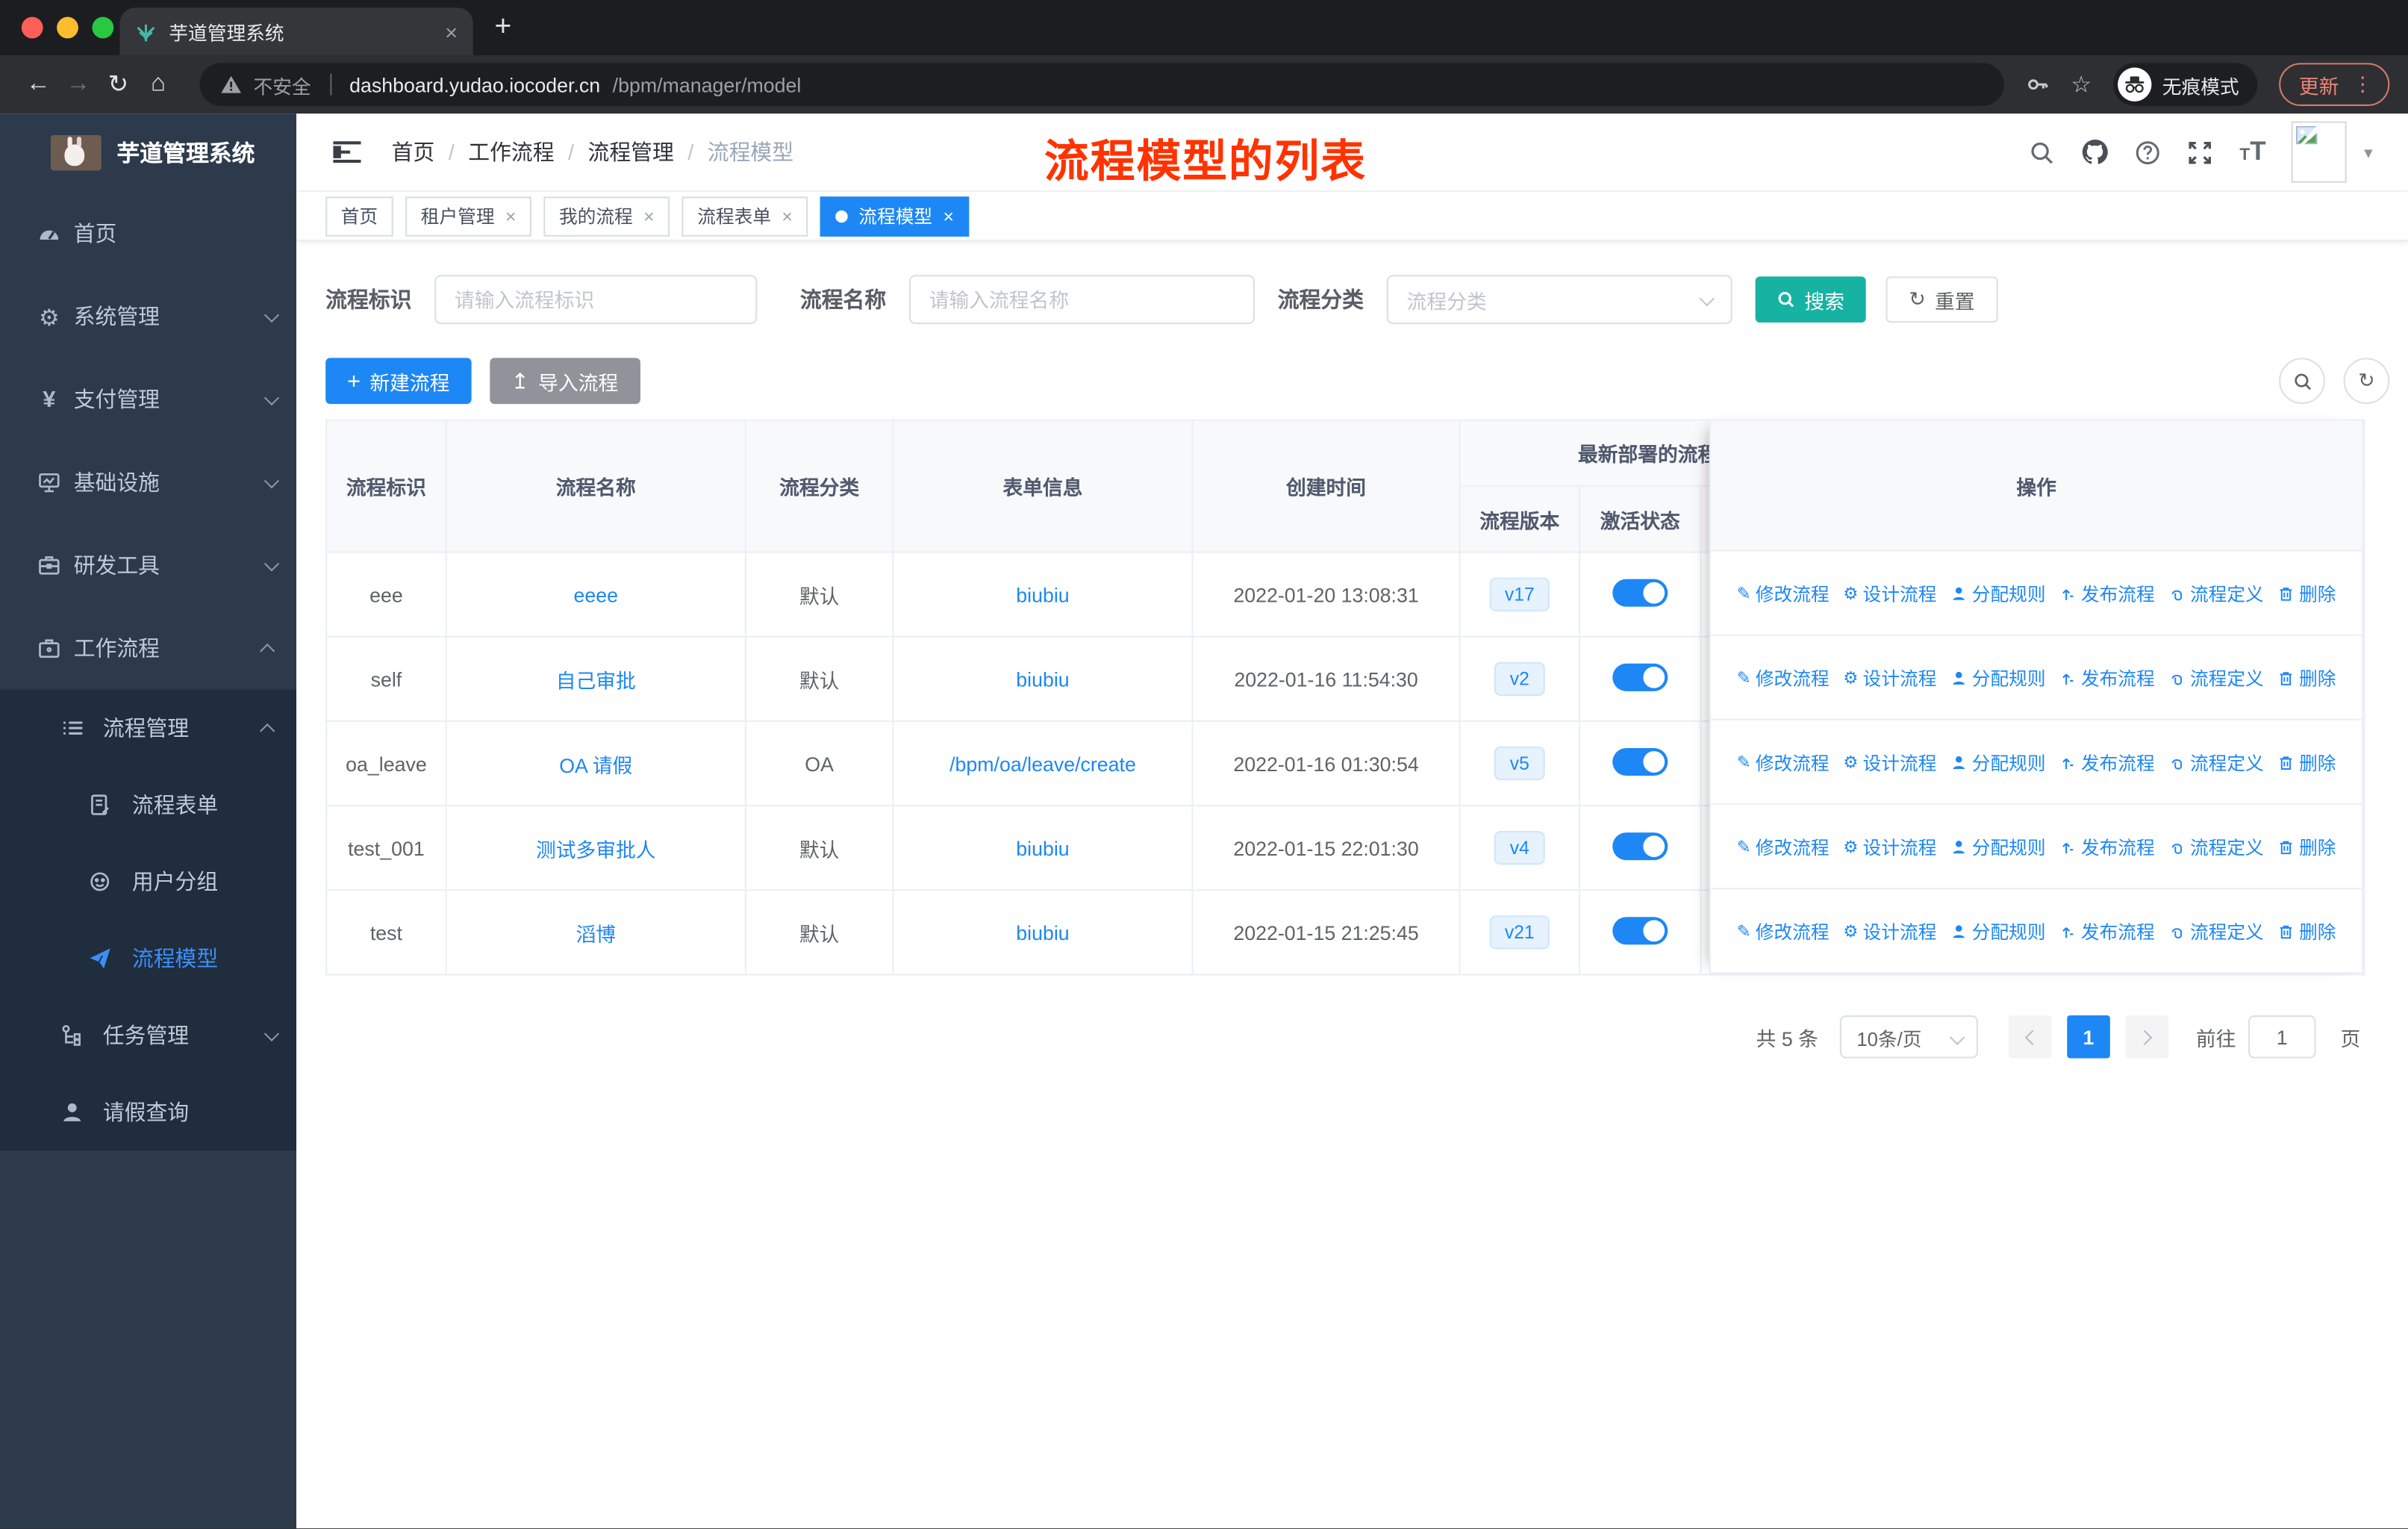 This screenshot has width=2408, height=1529. What do you see at coordinates (1559, 300) in the screenshot?
I see `filter-category-select: 流程分类` at bounding box center [1559, 300].